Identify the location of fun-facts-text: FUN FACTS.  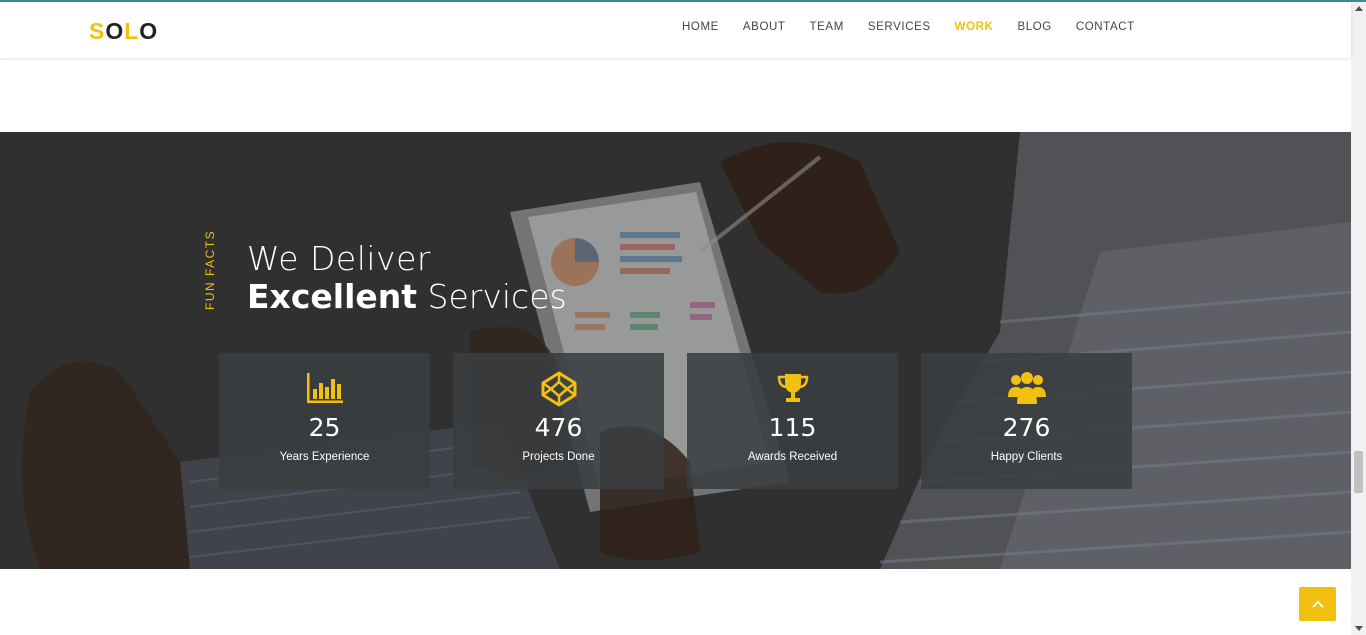
(210, 269).